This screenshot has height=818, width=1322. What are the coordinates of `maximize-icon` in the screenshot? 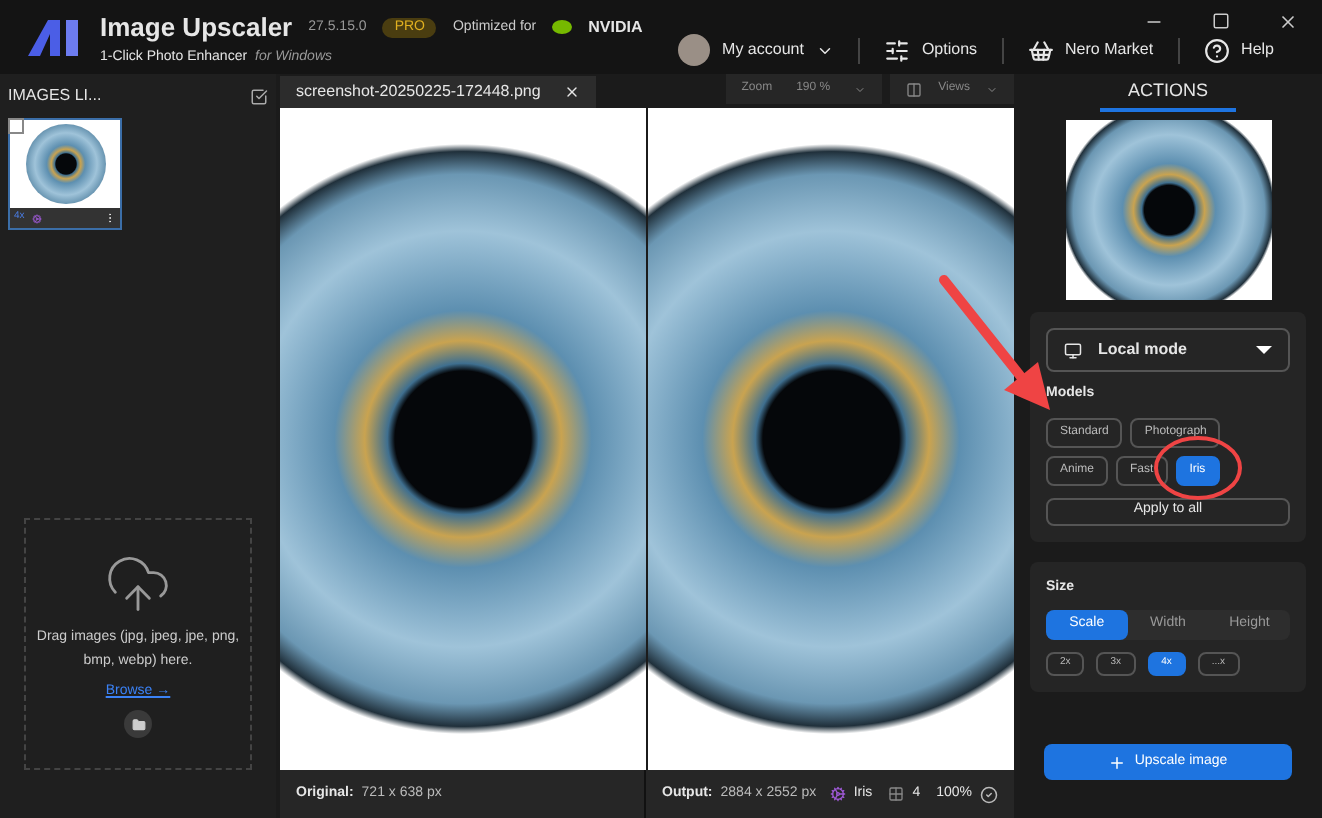 It's located at (1221, 21).